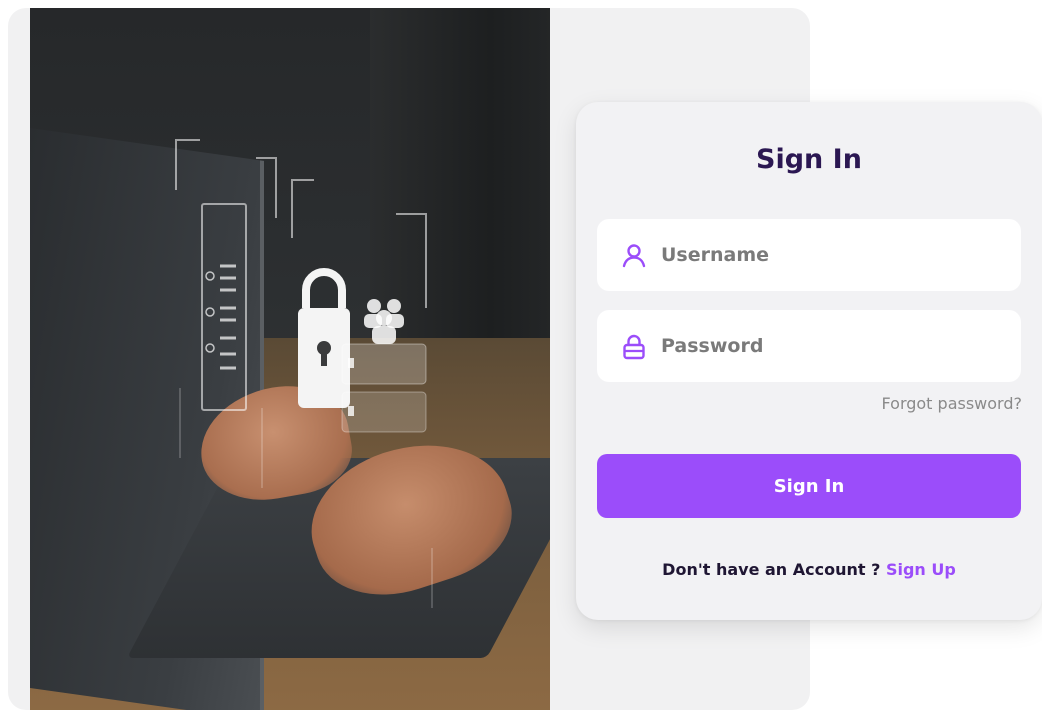  I want to click on username-input, so click(831, 255).